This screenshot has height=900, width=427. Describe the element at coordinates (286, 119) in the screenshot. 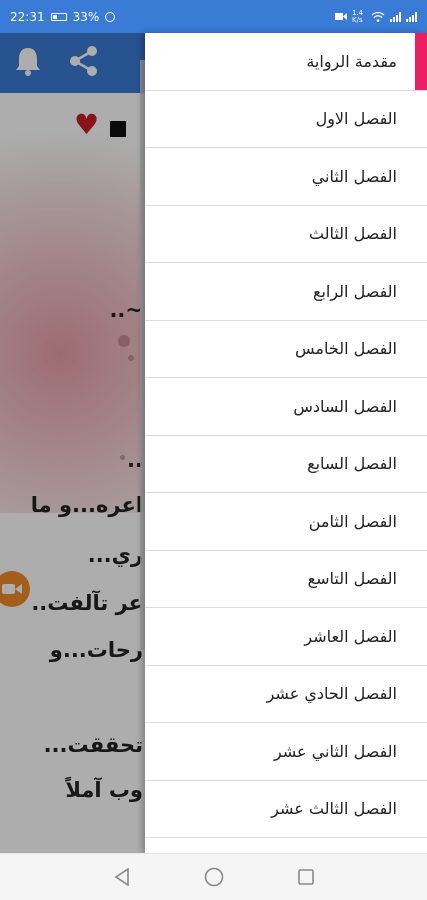

I see `drawer-item-chapter-1: الفصل الاول` at that location.